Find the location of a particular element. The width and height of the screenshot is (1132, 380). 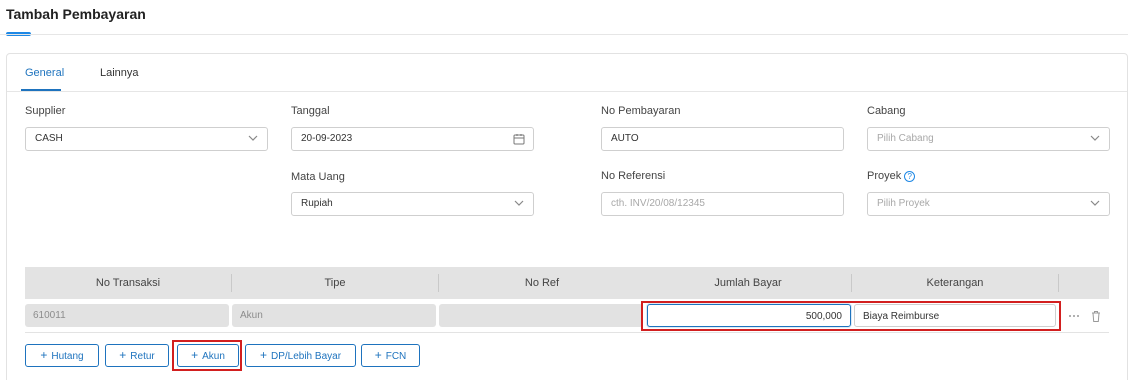

proyek-placeholder: Pilih Proyek is located at coordinates (903, 203).